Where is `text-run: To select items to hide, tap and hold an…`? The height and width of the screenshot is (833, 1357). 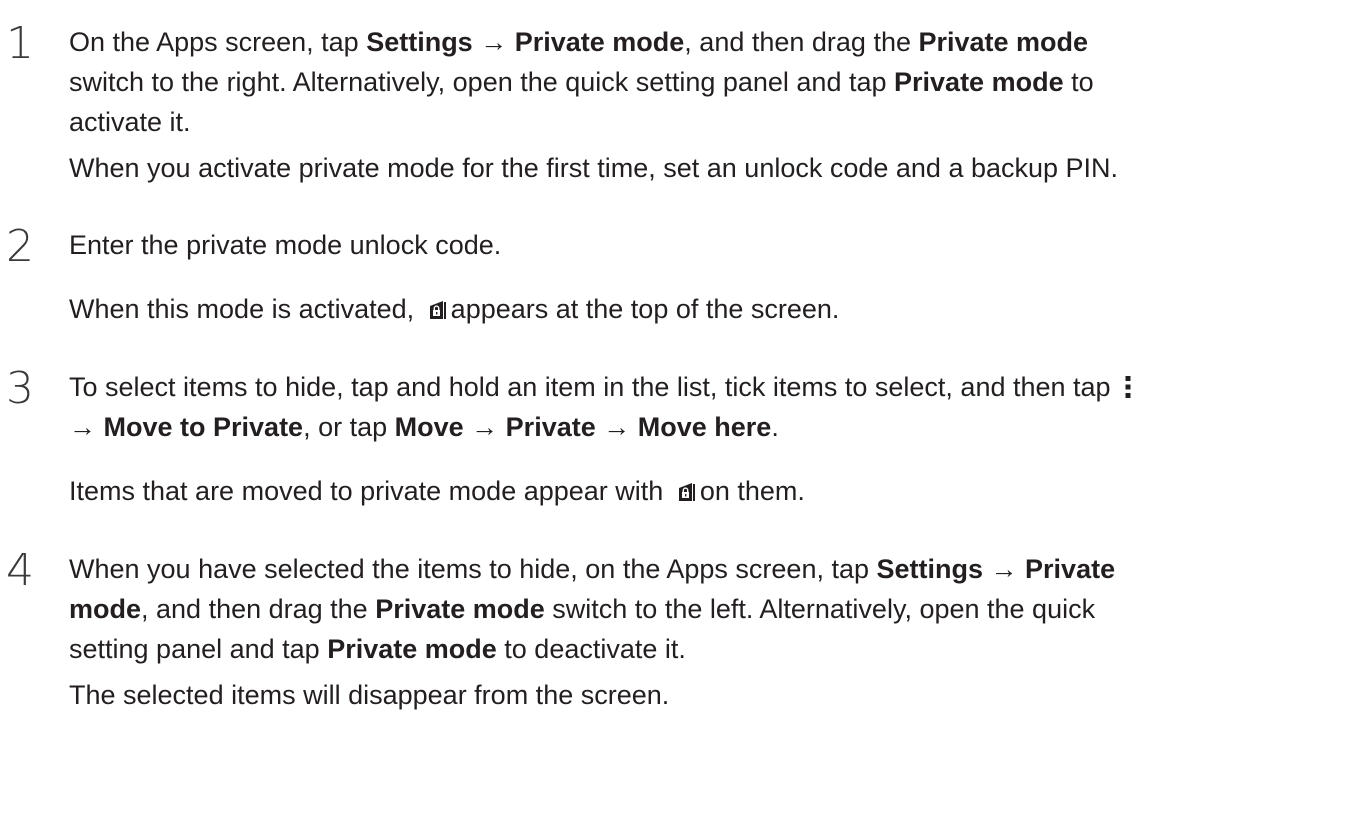 text-run: To select items to hide, tap and hold an… is located at coordinates (594, 387).